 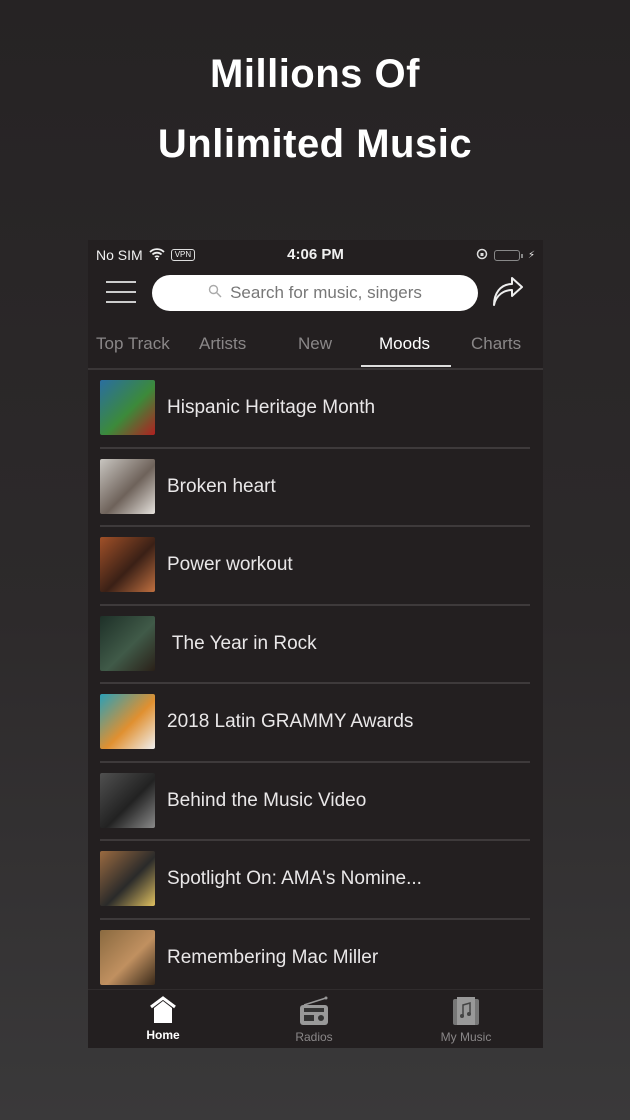 I want to click on search-placeholder: Search for music, singers, so click(x=326, y=292).